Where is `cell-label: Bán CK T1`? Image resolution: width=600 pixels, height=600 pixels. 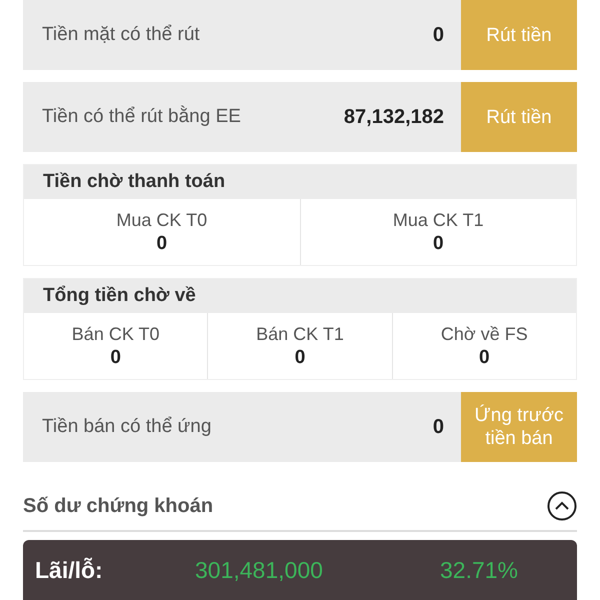
cell-label: Bán CK T1 is located at coordinates (300, 334).